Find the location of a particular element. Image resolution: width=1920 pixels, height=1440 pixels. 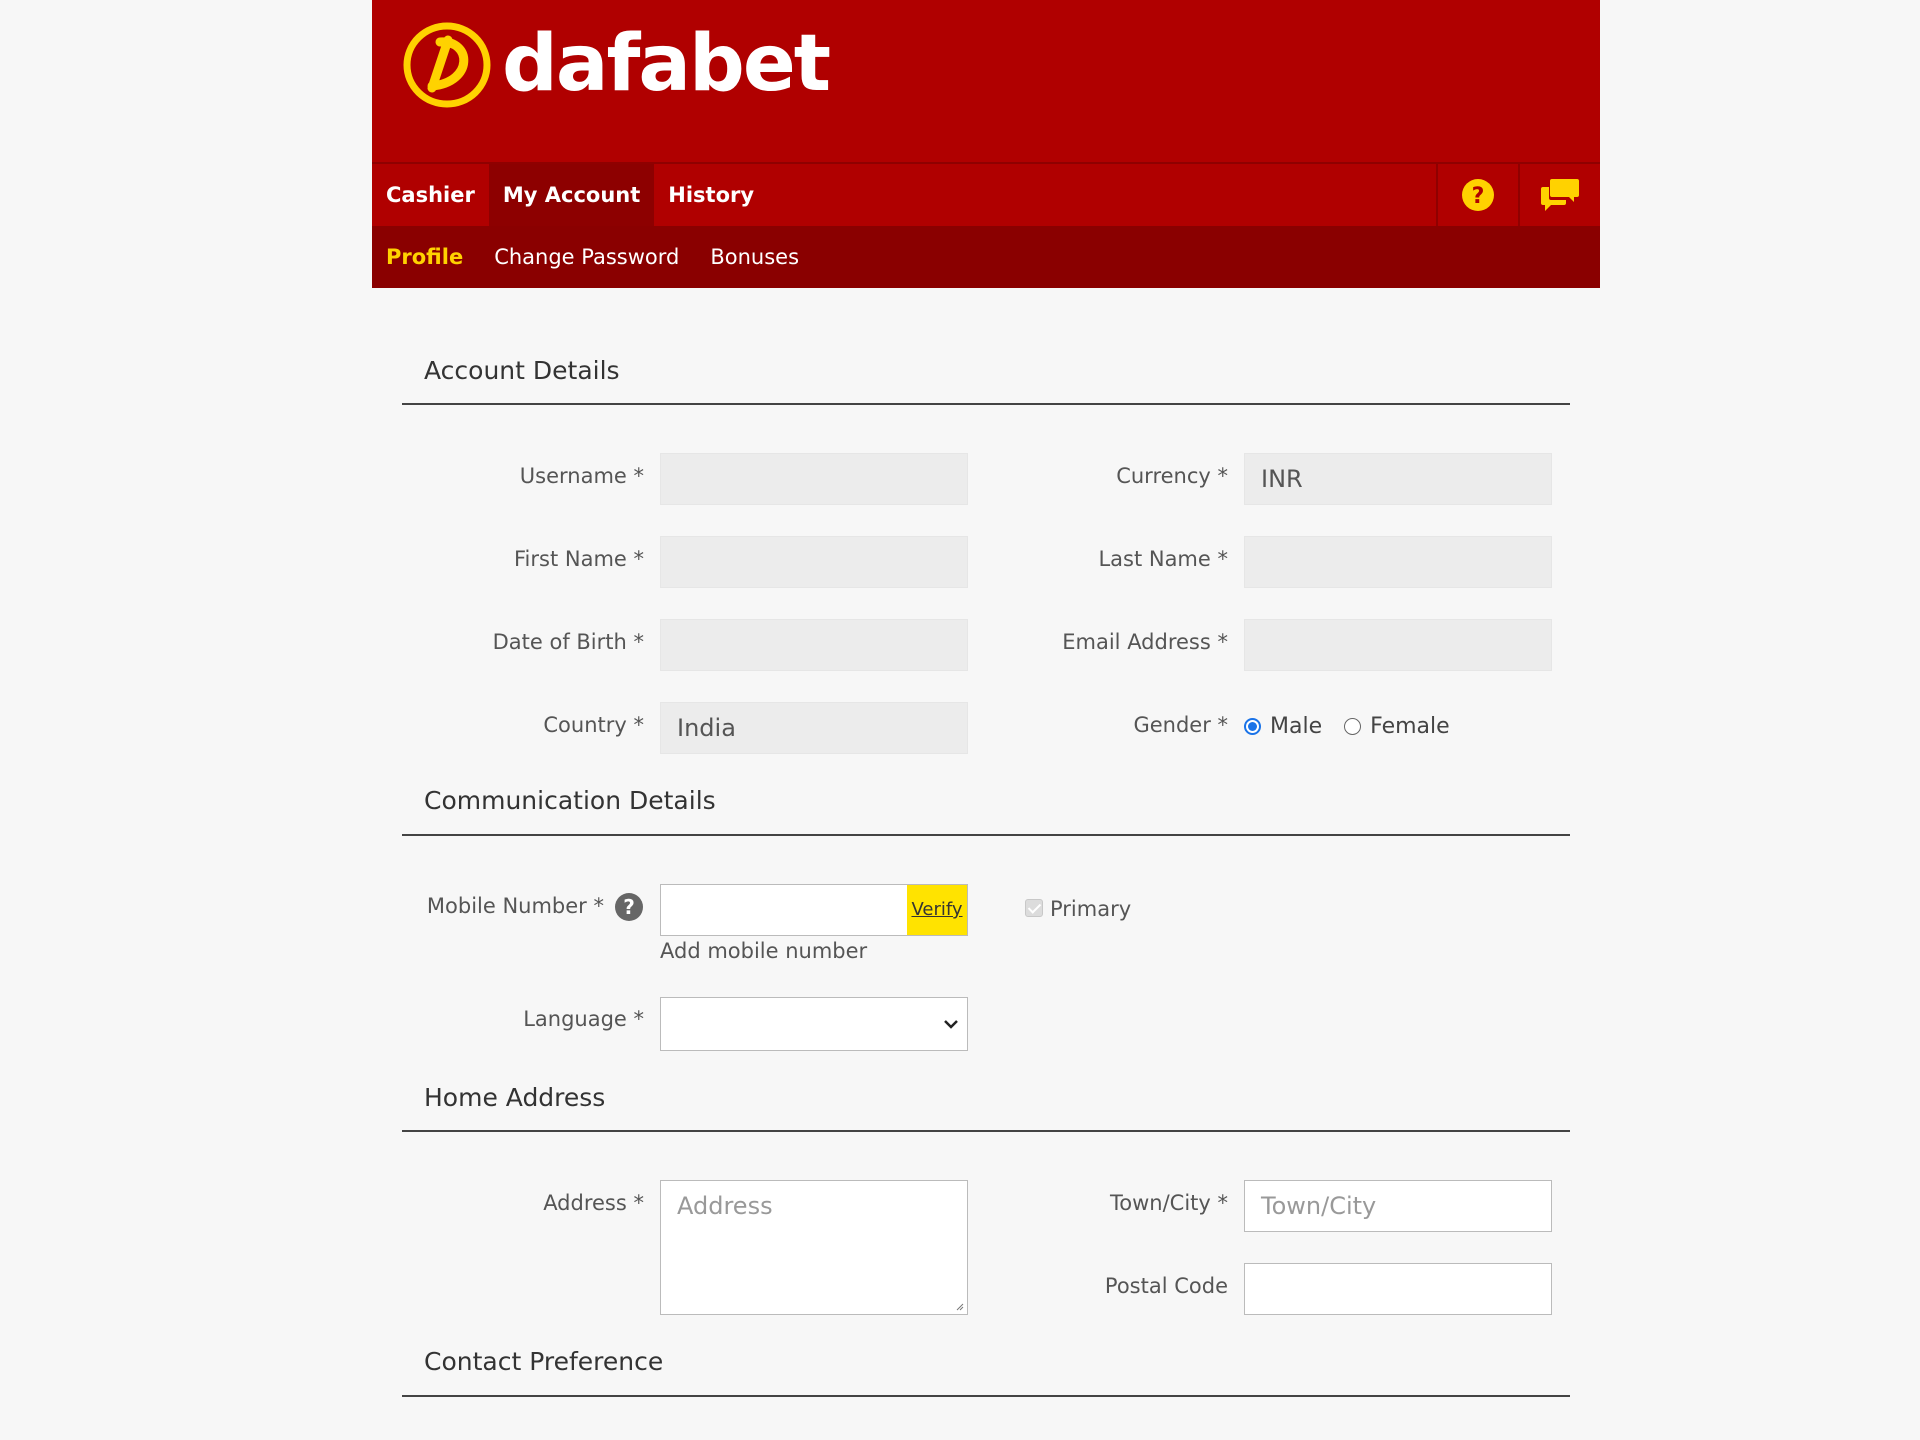

gender-male-radio is located at coordinates (1252, 726).